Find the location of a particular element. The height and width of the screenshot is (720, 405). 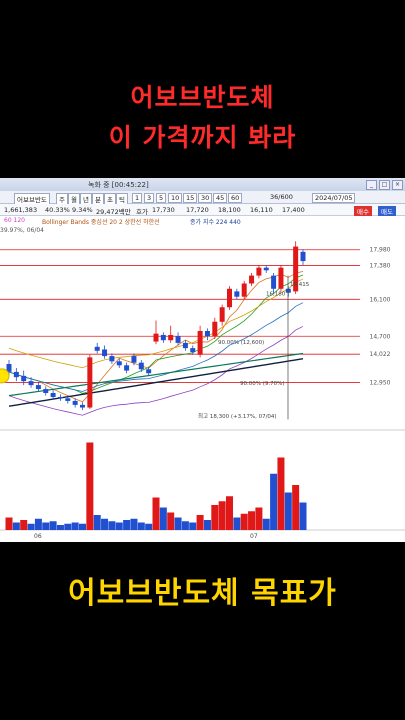

price-level-label: 14,700 is located at coordinates (380, 336).